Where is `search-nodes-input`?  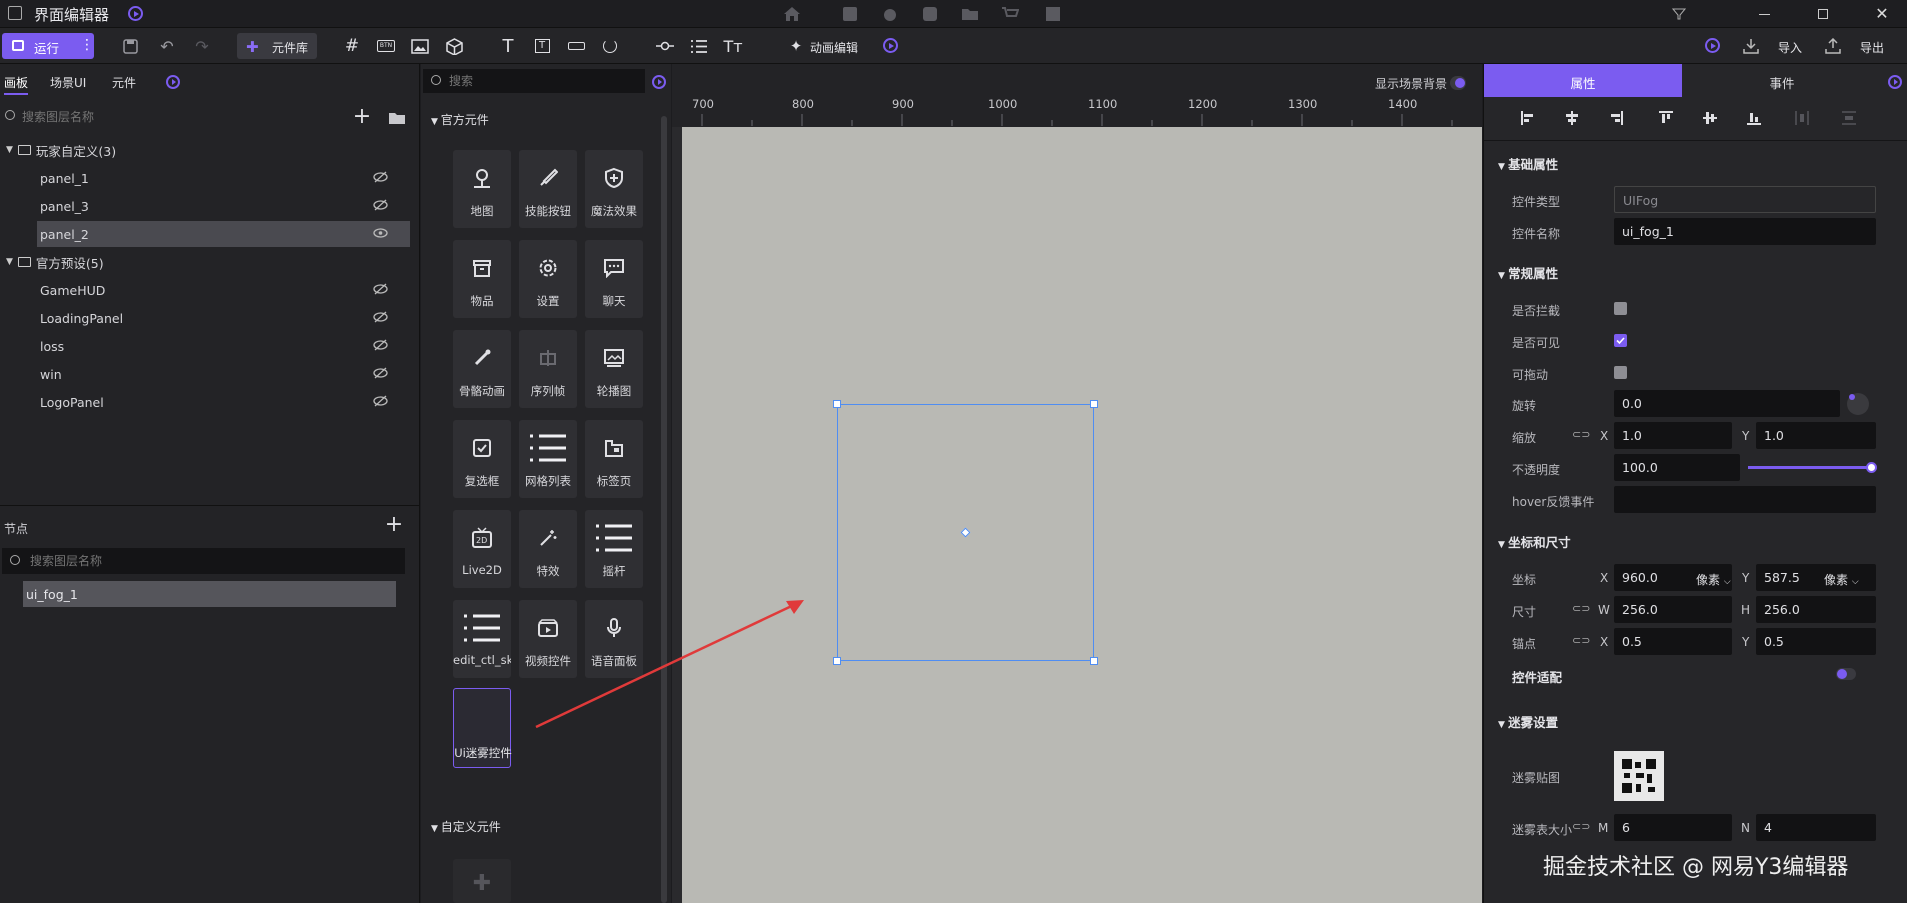
search-nodes-input is located at coordinates (180, 561).